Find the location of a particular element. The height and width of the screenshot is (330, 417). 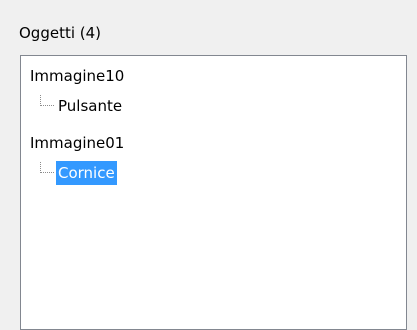

tree-node-immagine10: Immagine10 is located at coordinates (77, 76).